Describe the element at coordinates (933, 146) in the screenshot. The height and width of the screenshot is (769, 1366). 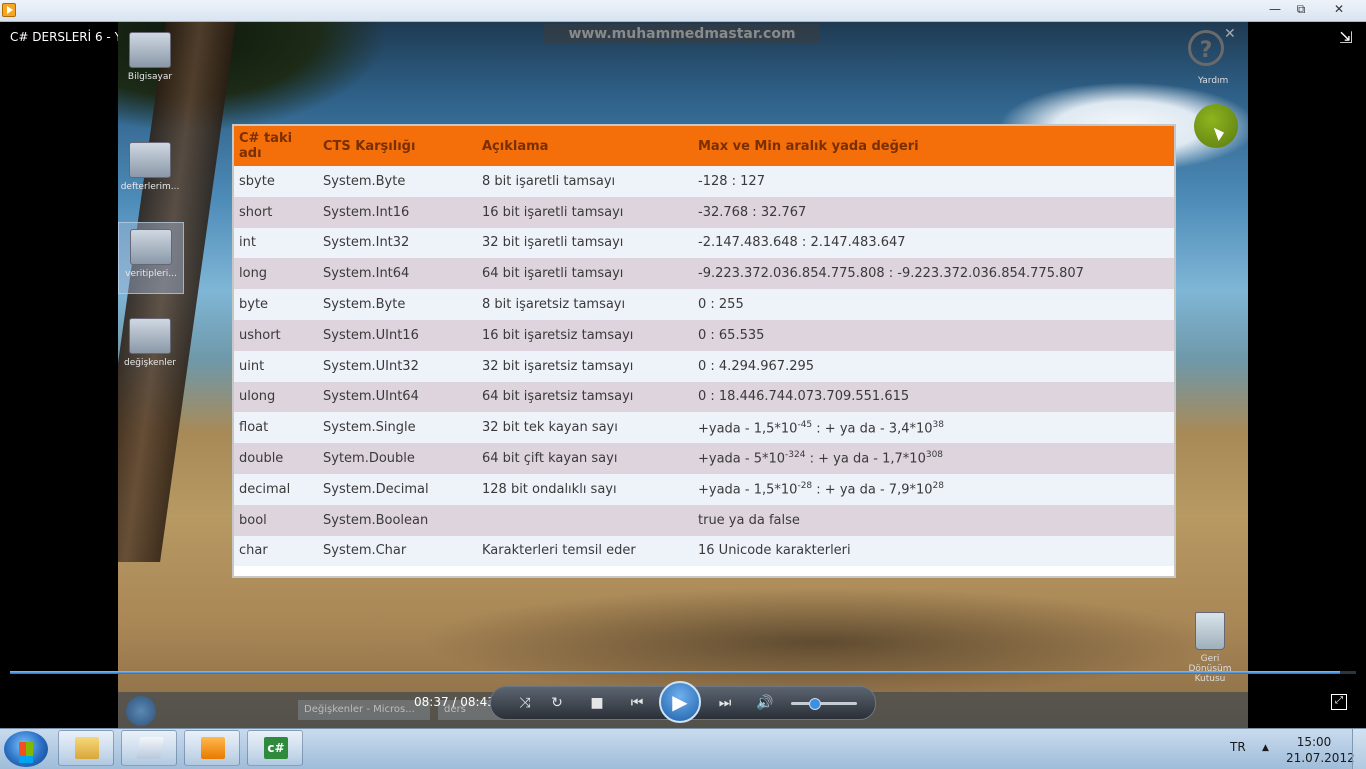
I see `column-header: Max ve Min aralık yada değeri` at that location.